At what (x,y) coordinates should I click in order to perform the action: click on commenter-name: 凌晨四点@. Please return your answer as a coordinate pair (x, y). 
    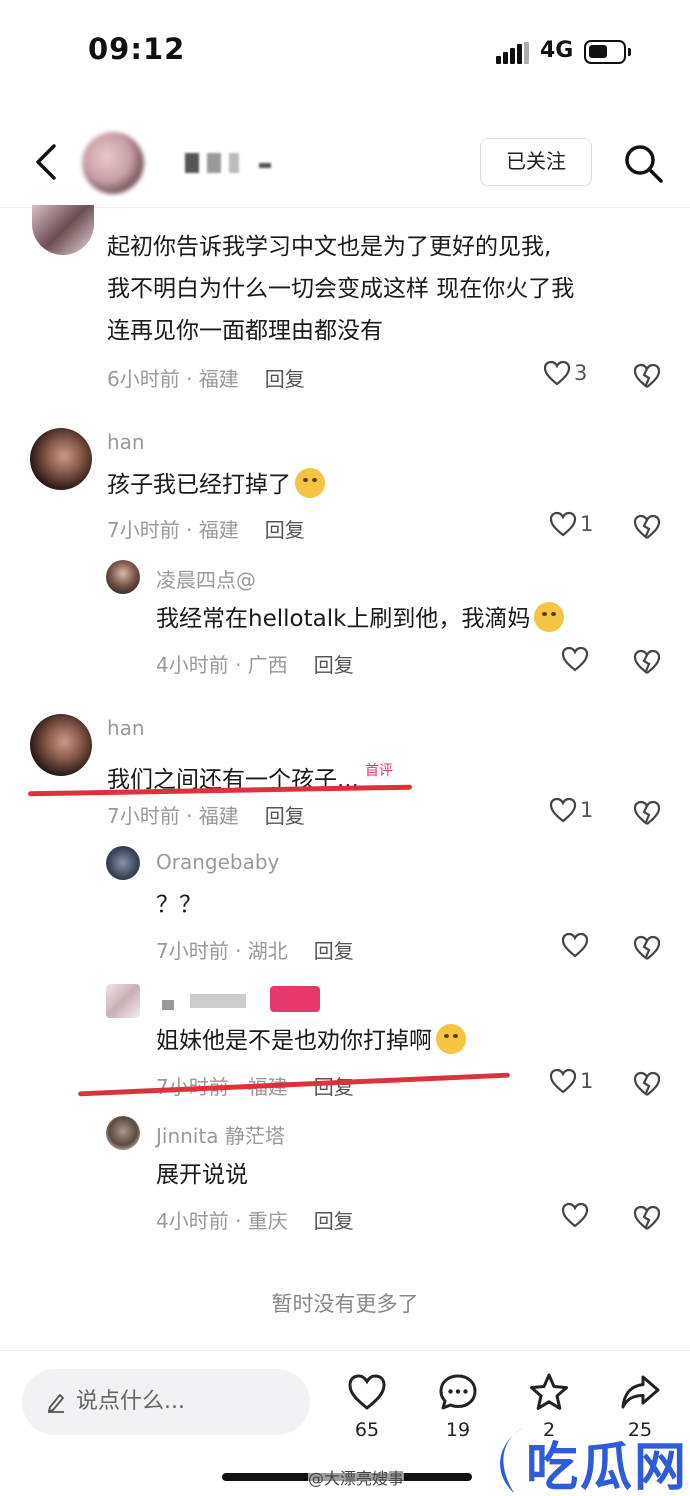
    Looking at the image, I should click on (206, 580).